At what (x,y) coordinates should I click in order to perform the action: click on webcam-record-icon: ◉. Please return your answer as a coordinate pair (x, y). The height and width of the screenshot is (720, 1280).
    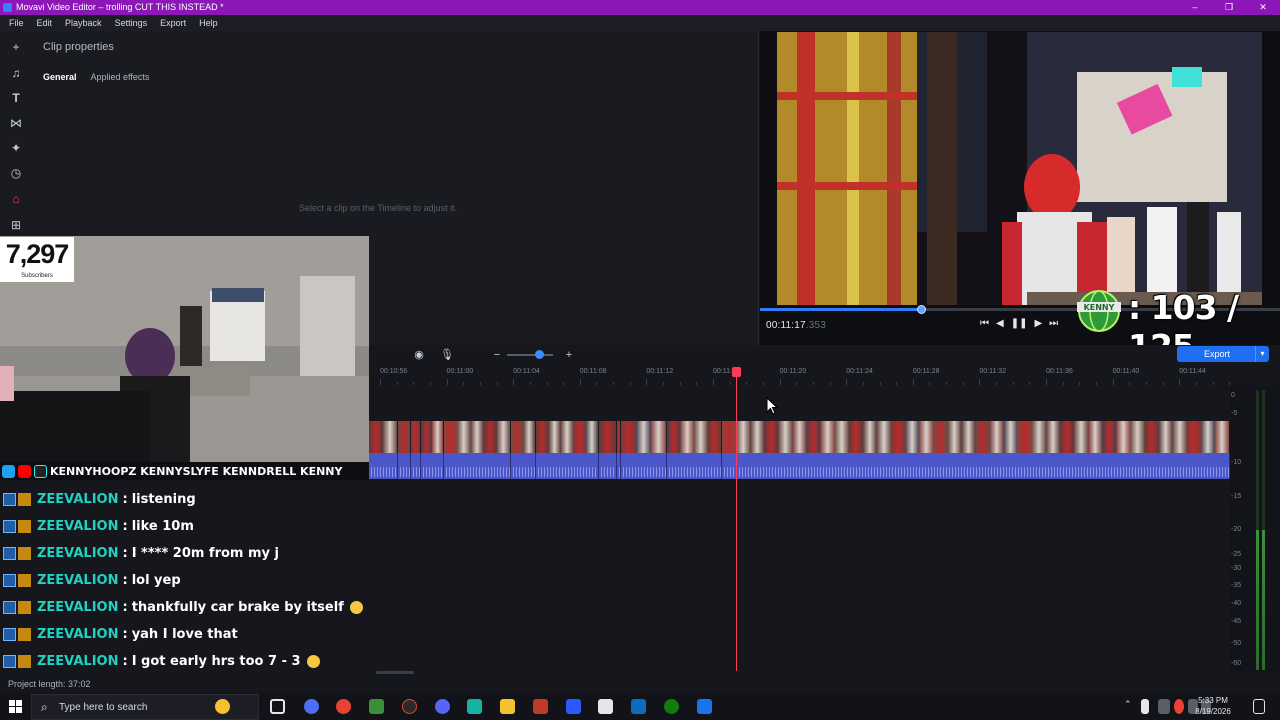
    Looking at the image, I should click on (419, 355).